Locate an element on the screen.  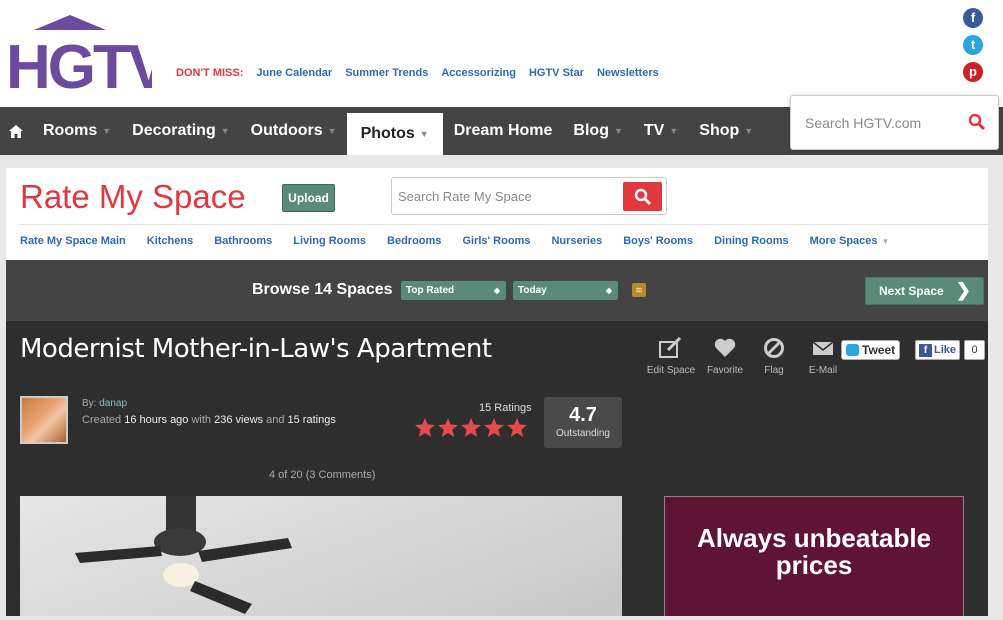
chevron-right-icon: ❯ is located at coordinates (963, 290).